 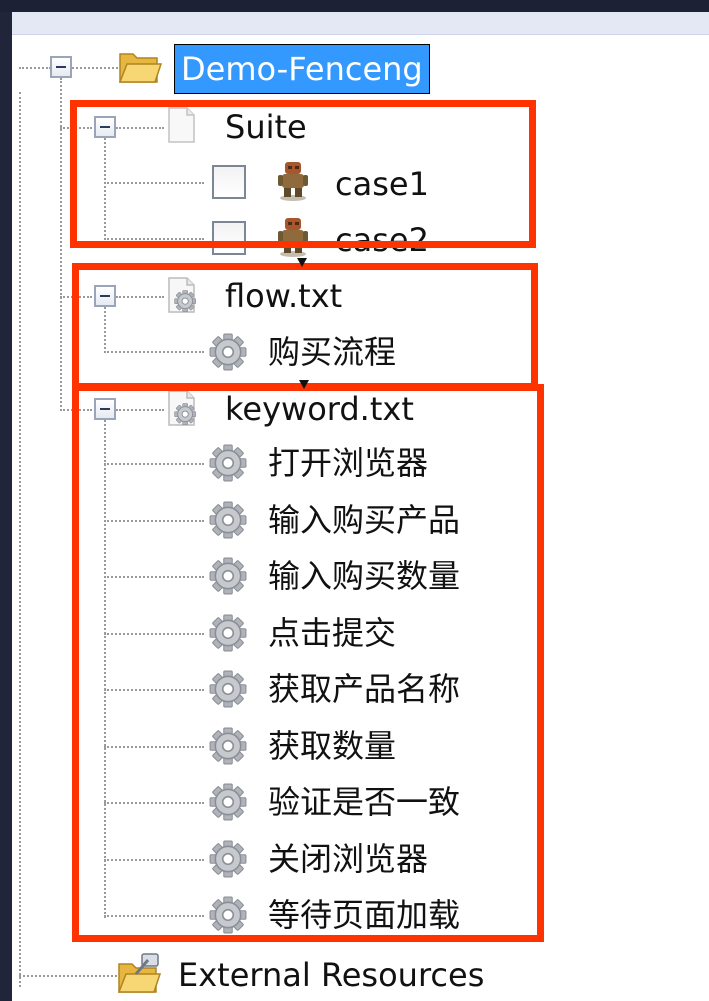 I want to click on root-collapse-toggle, so click(x=61, y=67).